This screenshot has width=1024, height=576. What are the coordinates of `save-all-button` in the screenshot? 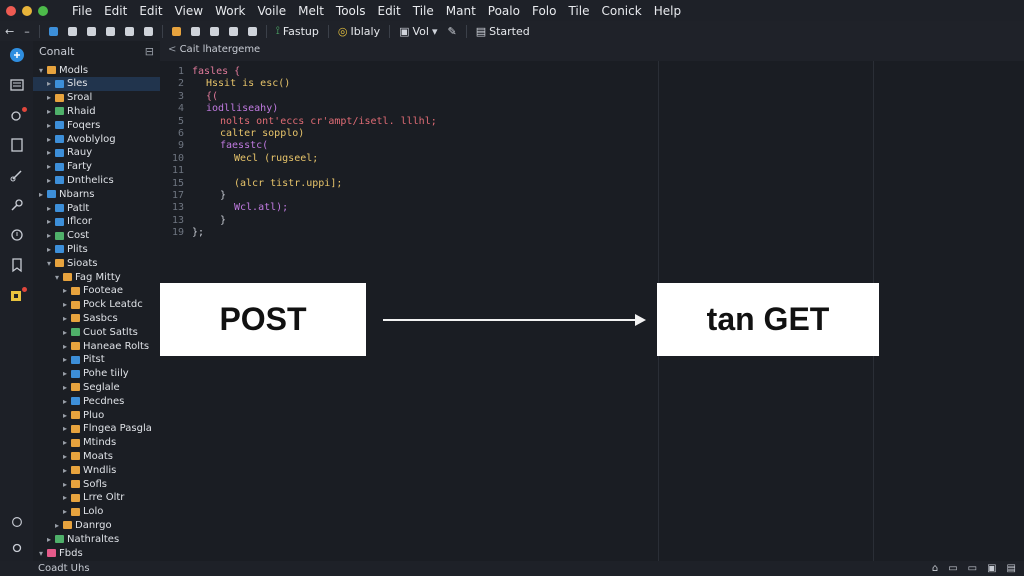 It's located at (110, 31).